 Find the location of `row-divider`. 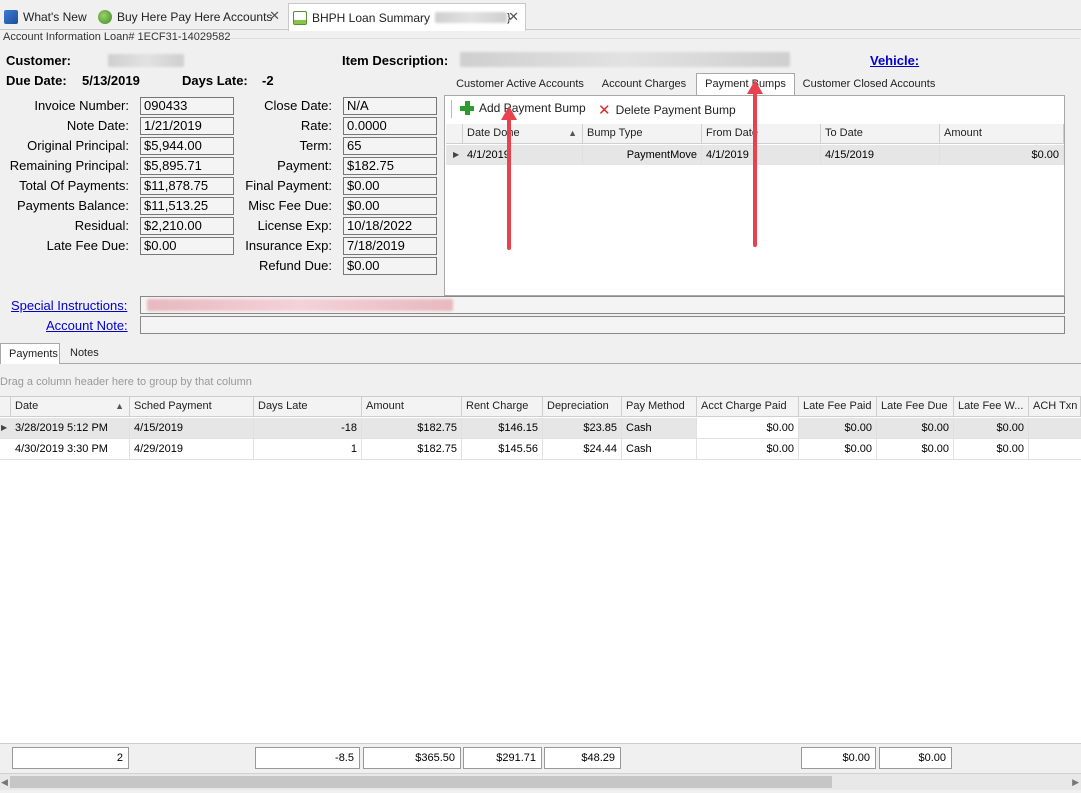

row-divider is located at coordinates (540, 459).